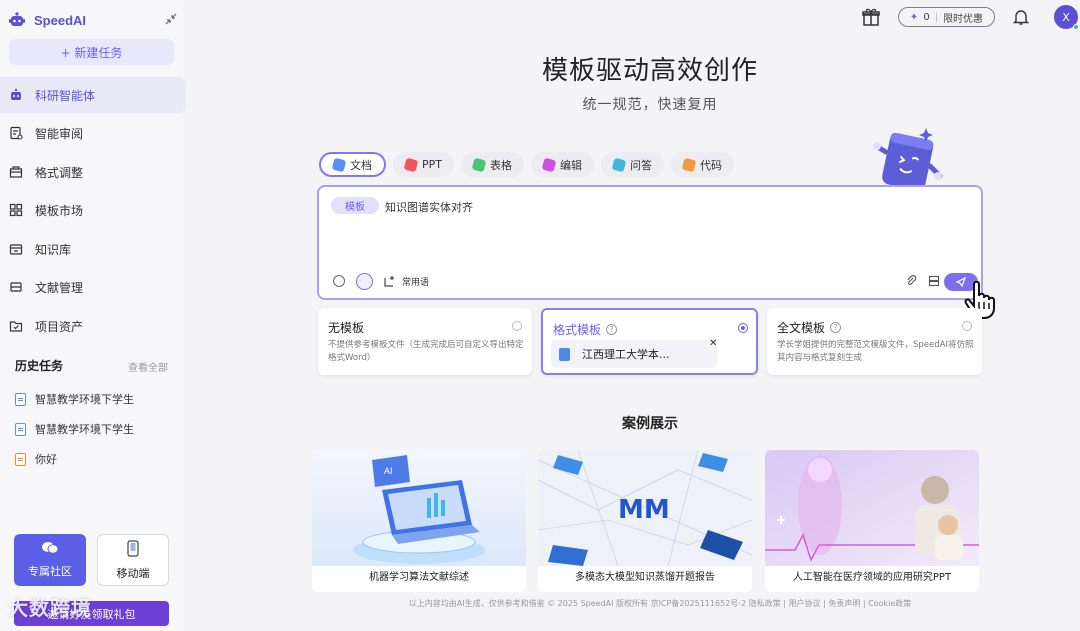 The width and height of the screenshot is (1080, 631). Describe the element at coordinates (93, 172) in the screenshot. I see `sidebar-item-format: 格式调整` at that location.